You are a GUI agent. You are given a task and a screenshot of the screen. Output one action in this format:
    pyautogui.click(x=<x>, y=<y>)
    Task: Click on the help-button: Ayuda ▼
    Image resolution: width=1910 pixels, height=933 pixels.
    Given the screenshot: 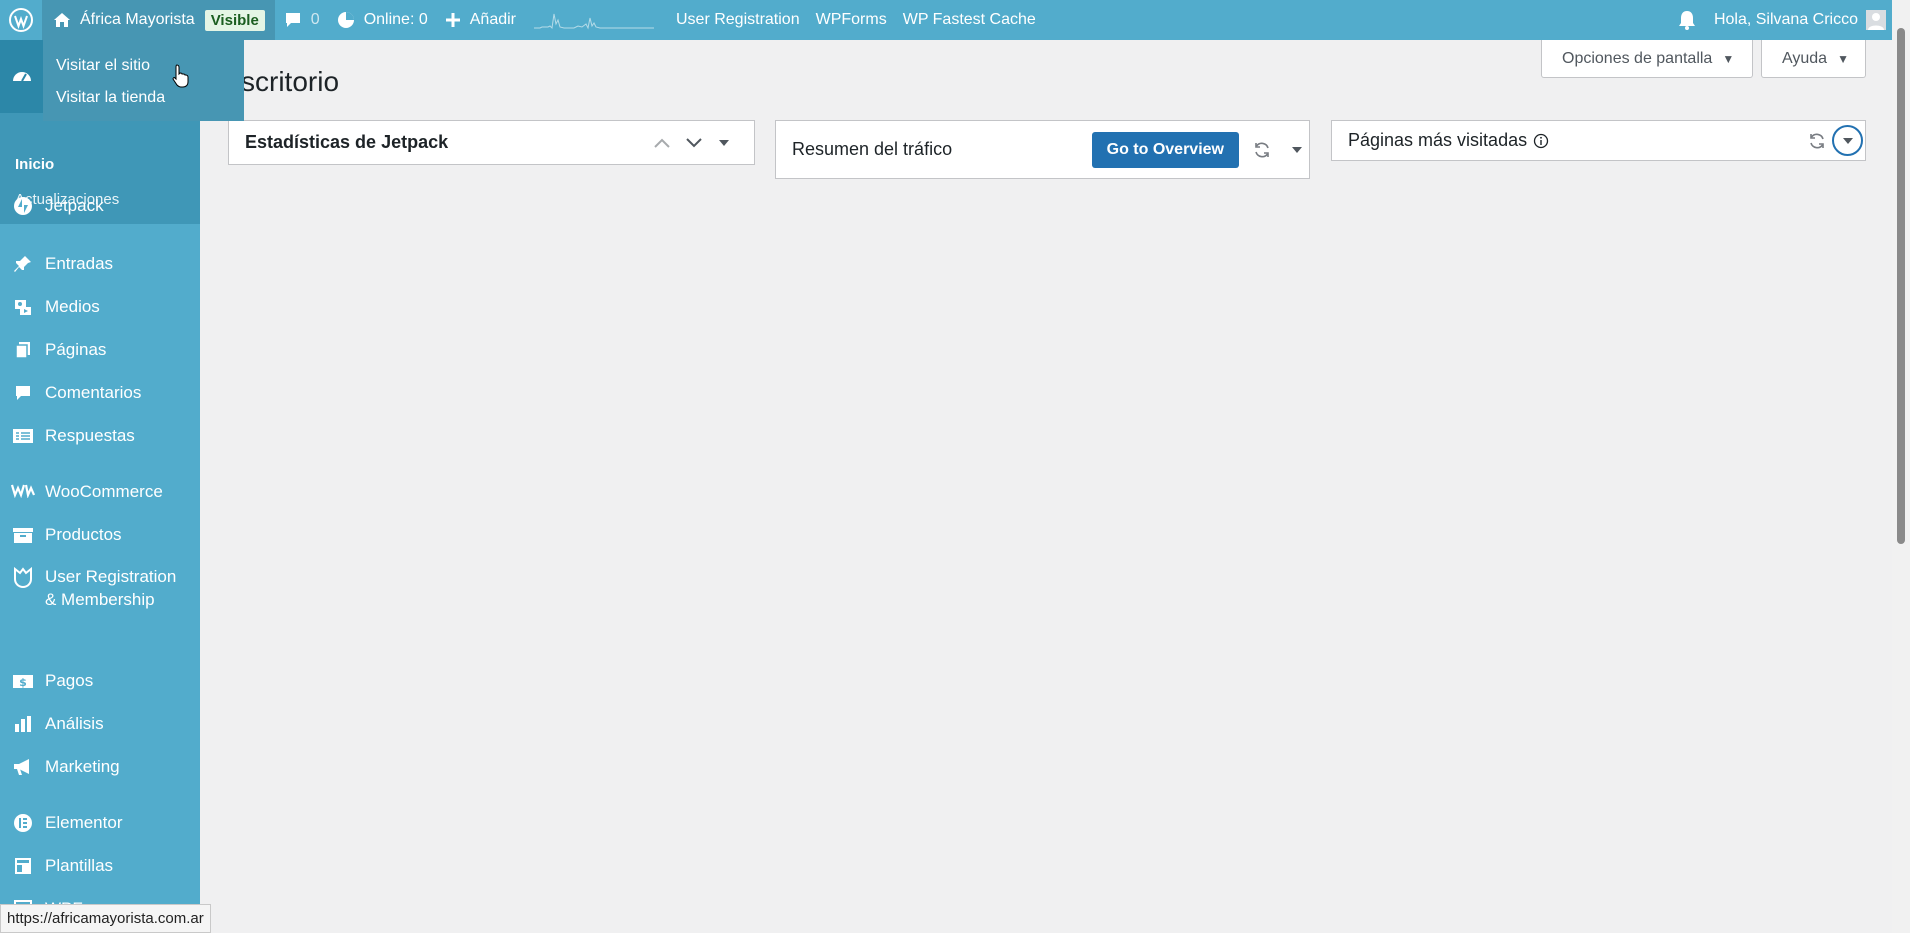 What is the action you would take?
    pyautogui.click(x=1813, y=59)
    